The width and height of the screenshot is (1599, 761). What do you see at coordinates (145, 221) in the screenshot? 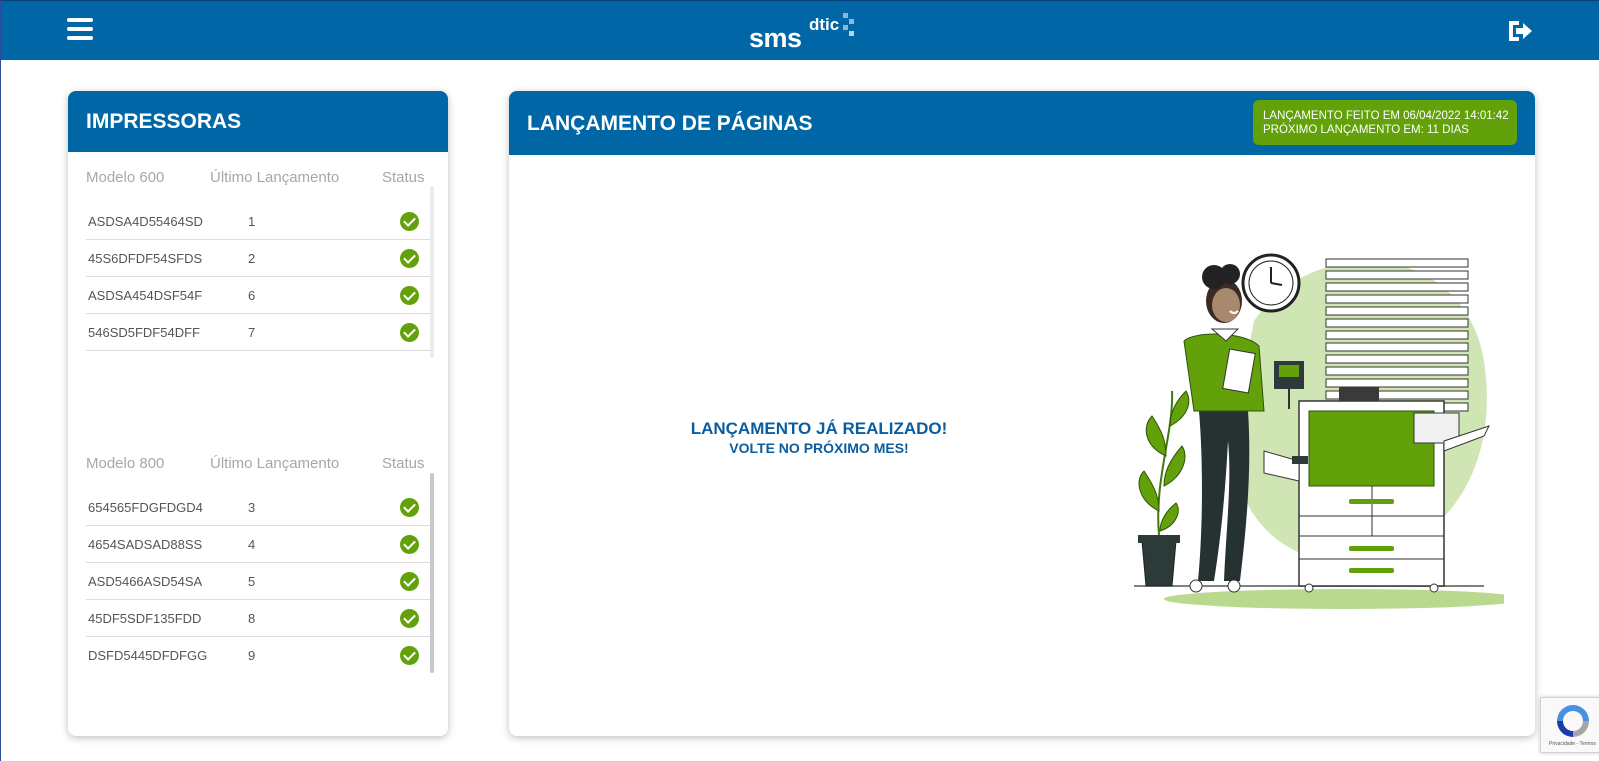
I see `printer-serial: ASDSA4D55464SD` at bounding box center [145, 221].